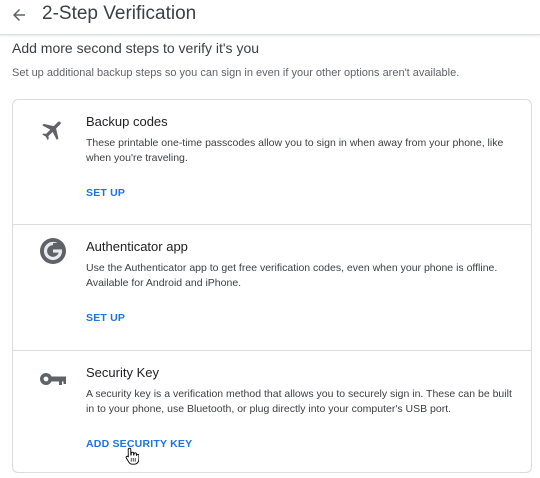 The height and width of the screenshot is (478, 540). What do you see at coordinates (105, 318) in the screenshot?
I see `authenticator-setup-button: SET UP` at bounding box center [105, 318].